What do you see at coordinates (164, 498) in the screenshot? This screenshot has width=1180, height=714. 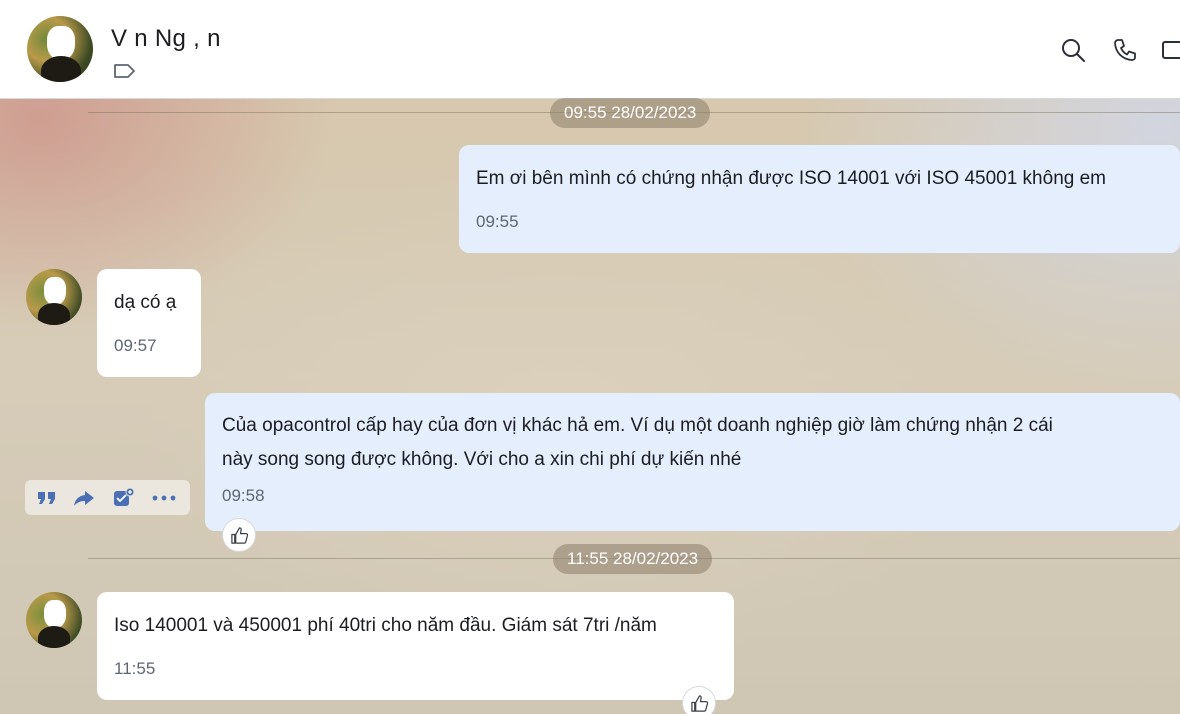 I see `more-icon` at bounding box center [164, 498].